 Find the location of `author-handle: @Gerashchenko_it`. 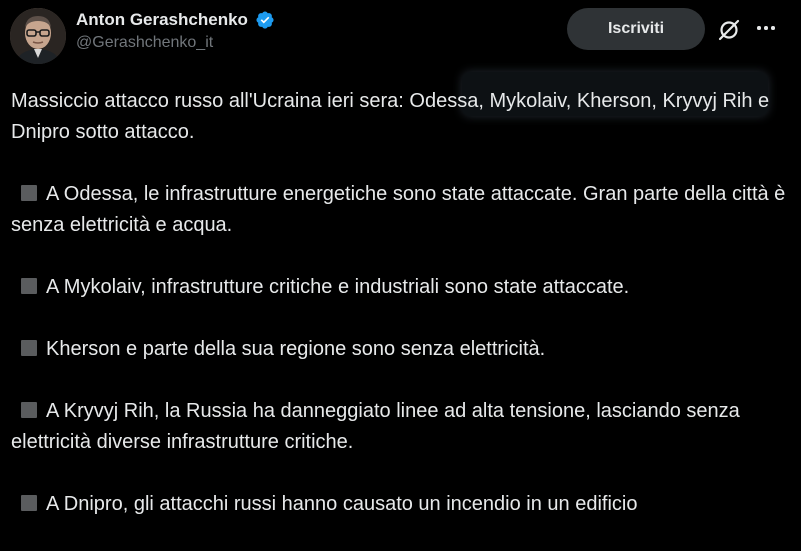

author-handle: @Gerashchenko_it is located at coordinates (175, 43).